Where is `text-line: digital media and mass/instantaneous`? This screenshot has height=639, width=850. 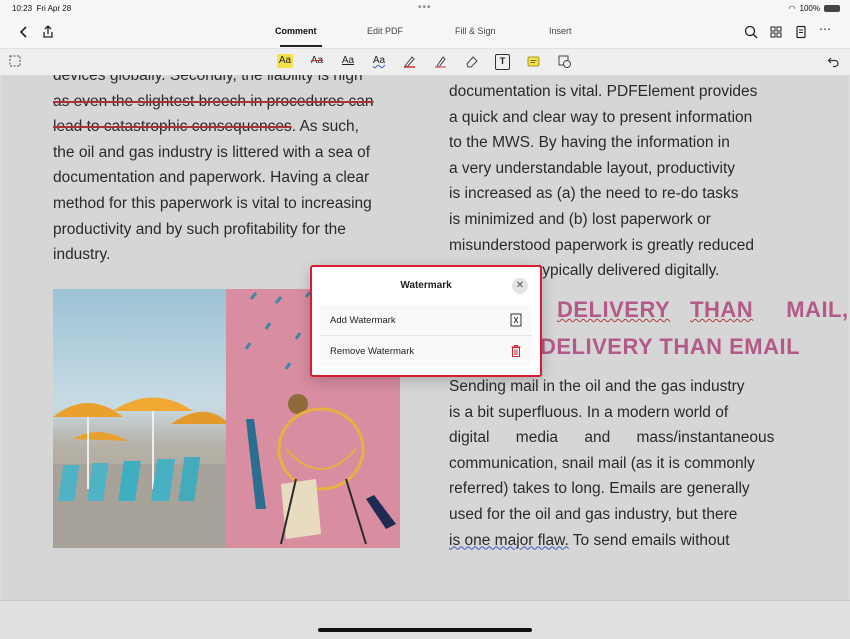 text-line: digital media and mass/instantaneous is located at coordinates (612, 438).